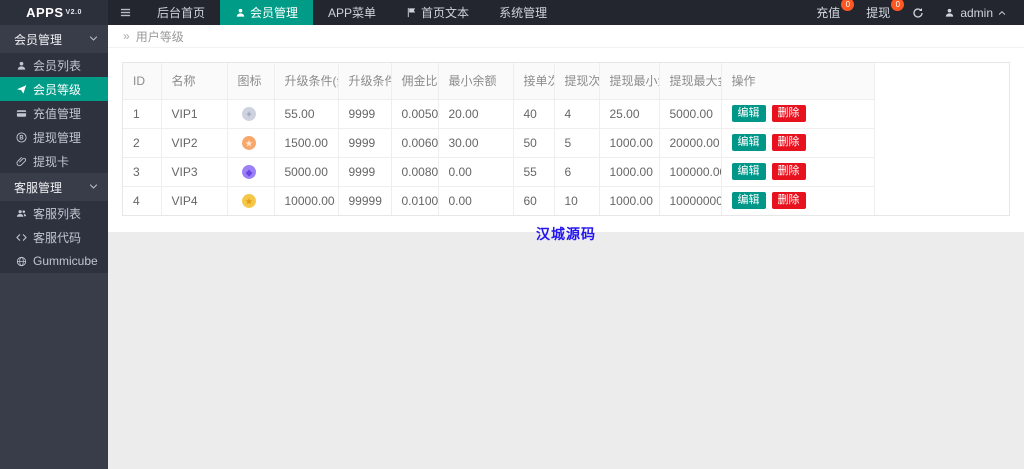 The height and width of the screenshot is (469, 1024). Describe the element at coordinates (194, 81) in the screenshot. I see `col-name: 名称` at that location.